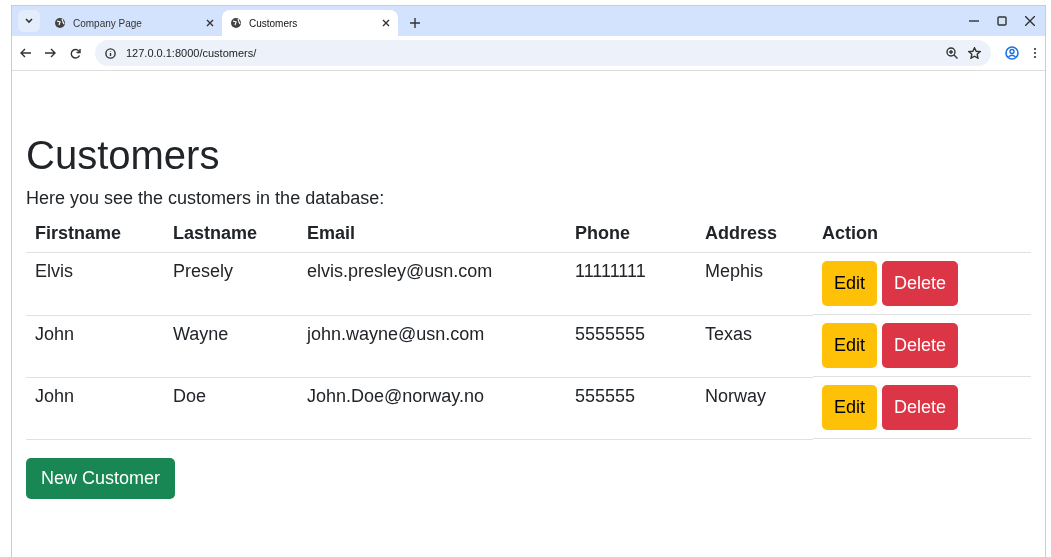 This screenshot has height=557, width=1051. What do you see at coordinates (110, 53) in the screenshot?
I see `info-icon` at bounding box center [110, 53].